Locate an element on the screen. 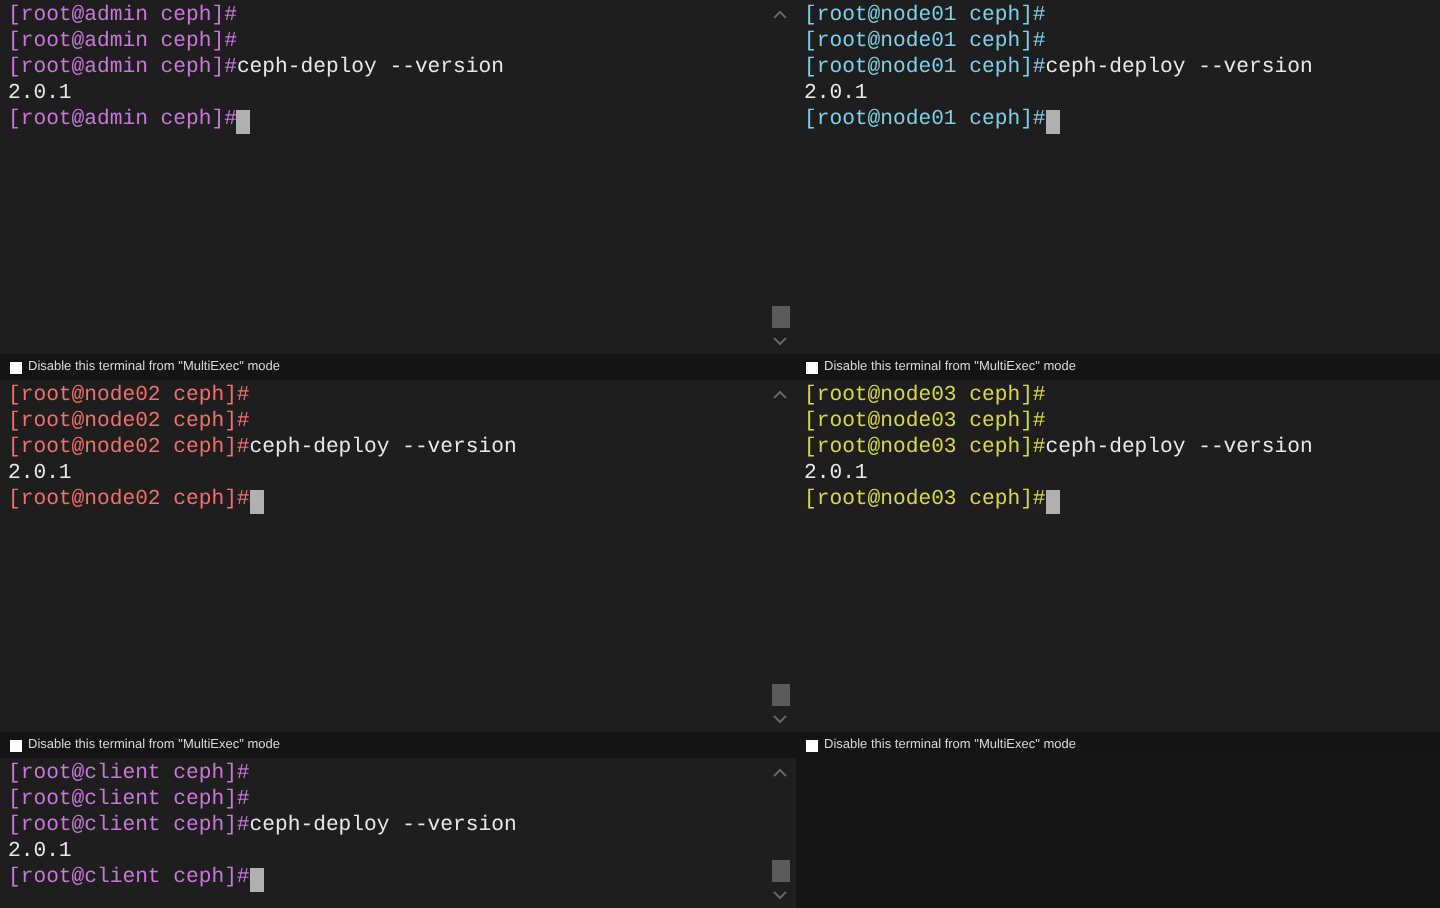 The width and height of the screenshot is (1440, 908). terminal-pane: [root@client ceph]# [root@client ceph]# [root@client ceph]#ceph-deploy --version 2.0.1 [root@client ceph]# is located at coordinates (398, 833).